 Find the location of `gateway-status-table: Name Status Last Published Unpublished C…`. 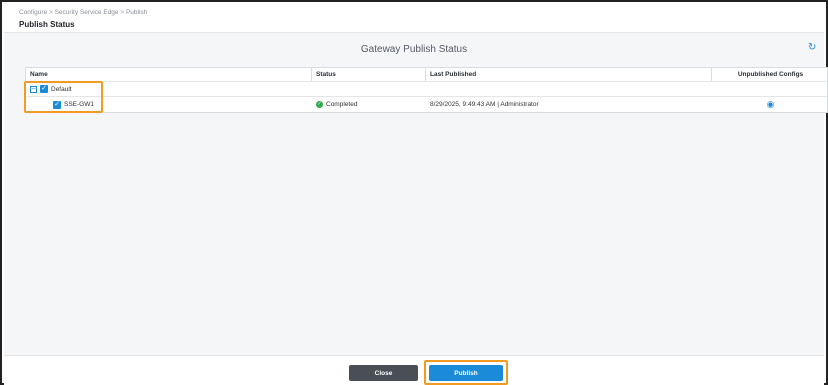

gateway-status-table: Name Status Last Published Unpublished C… is located at coordinates (426, 90).